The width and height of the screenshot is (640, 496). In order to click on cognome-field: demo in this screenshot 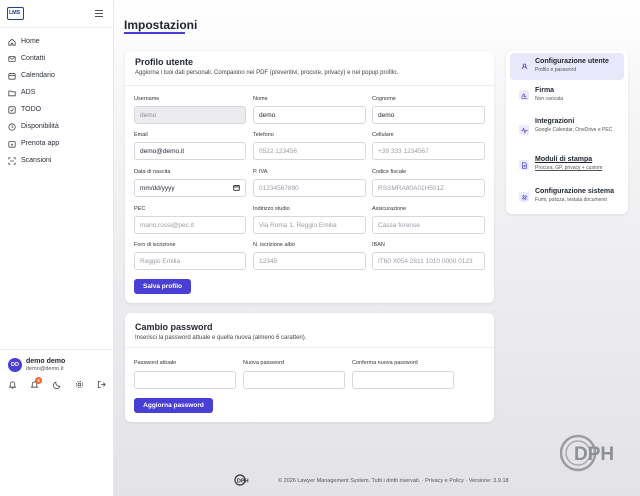, I will do `click(428, 115)`.